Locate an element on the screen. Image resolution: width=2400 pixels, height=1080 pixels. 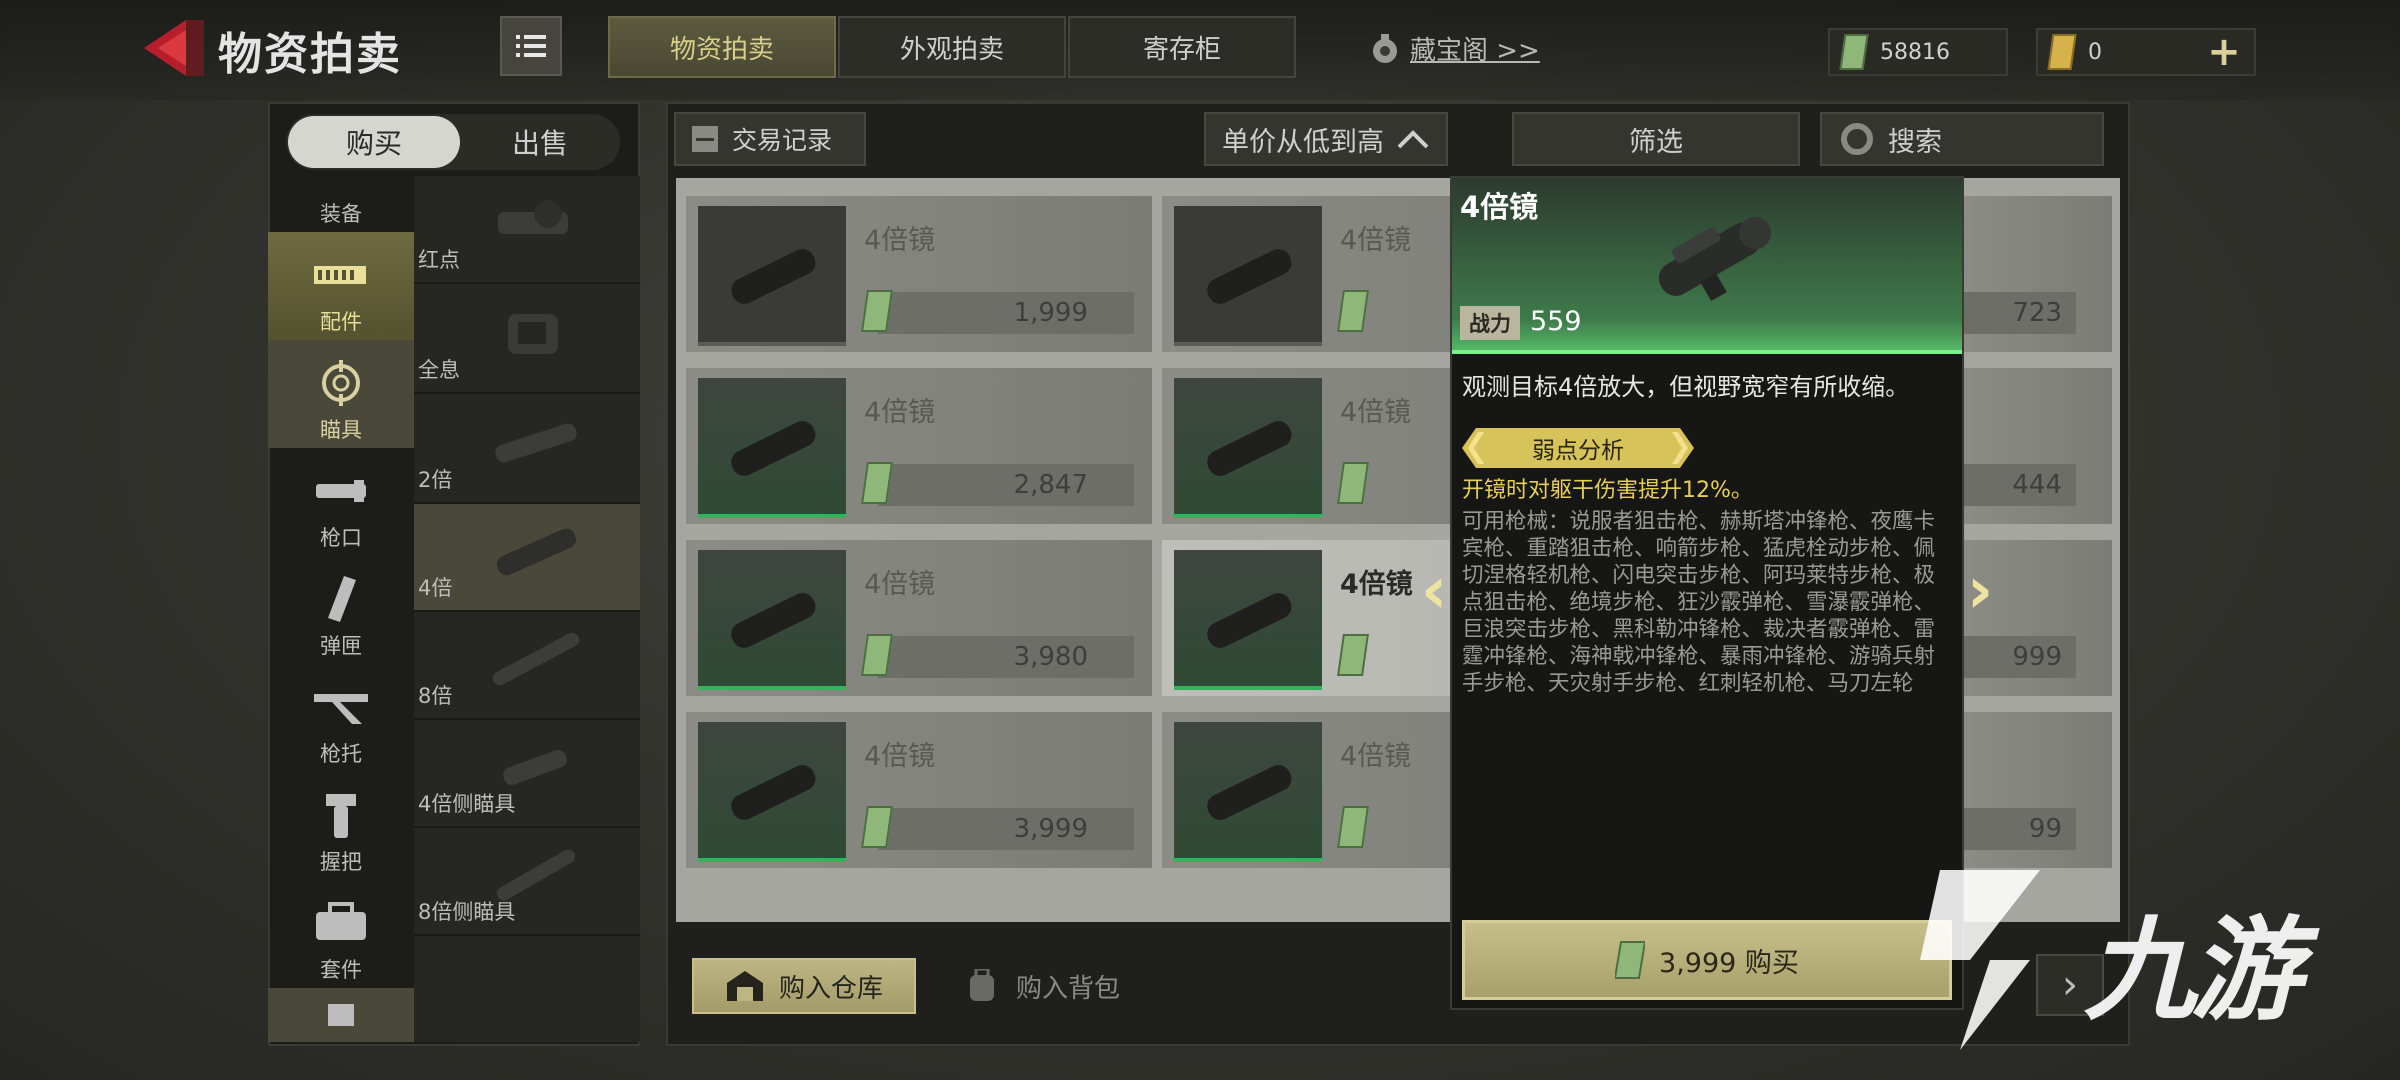
2x-scope-icon is located at coordinates (536, 443).